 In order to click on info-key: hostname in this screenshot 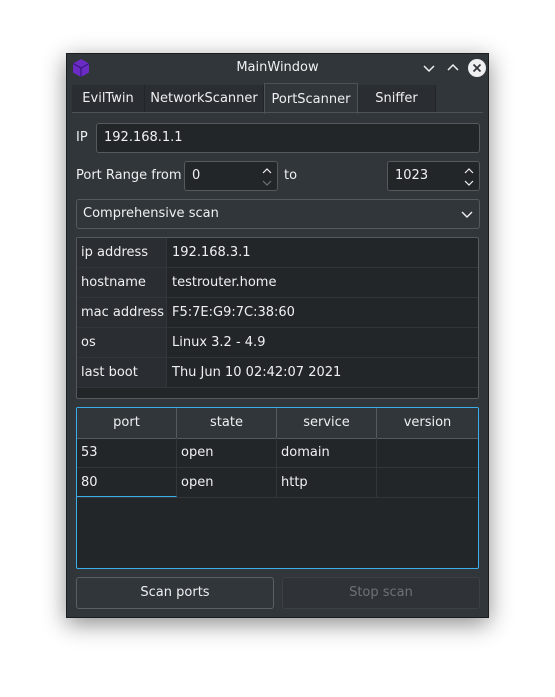, I will do `click(122, 282)`.